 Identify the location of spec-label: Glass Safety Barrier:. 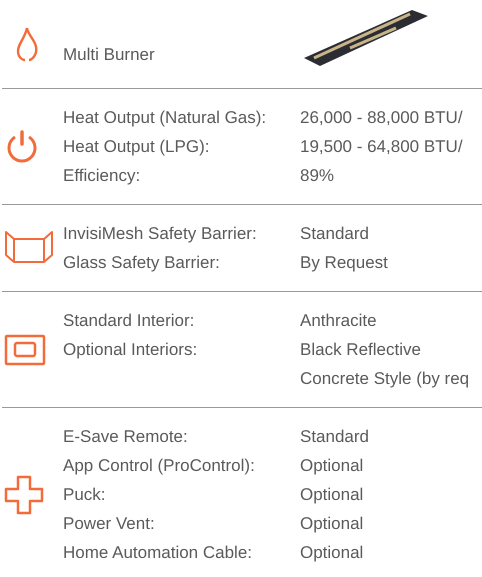
(142, 263).